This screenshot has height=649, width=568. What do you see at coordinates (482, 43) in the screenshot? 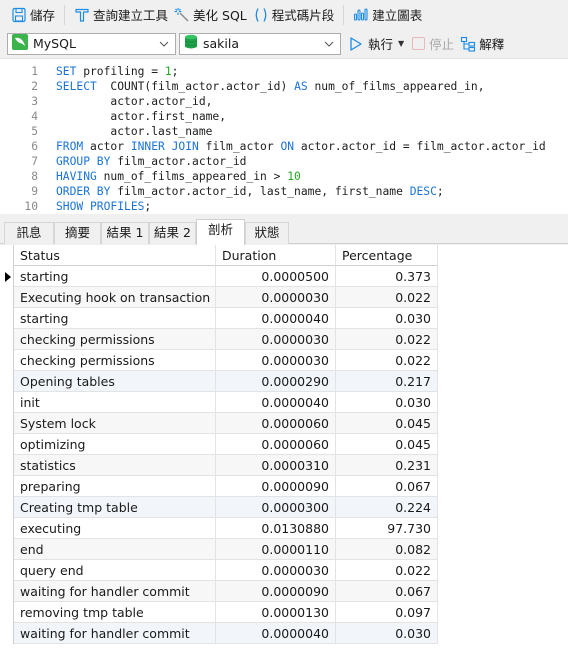
I see `explain-button: 解釋` at bounding box center [482, 43].